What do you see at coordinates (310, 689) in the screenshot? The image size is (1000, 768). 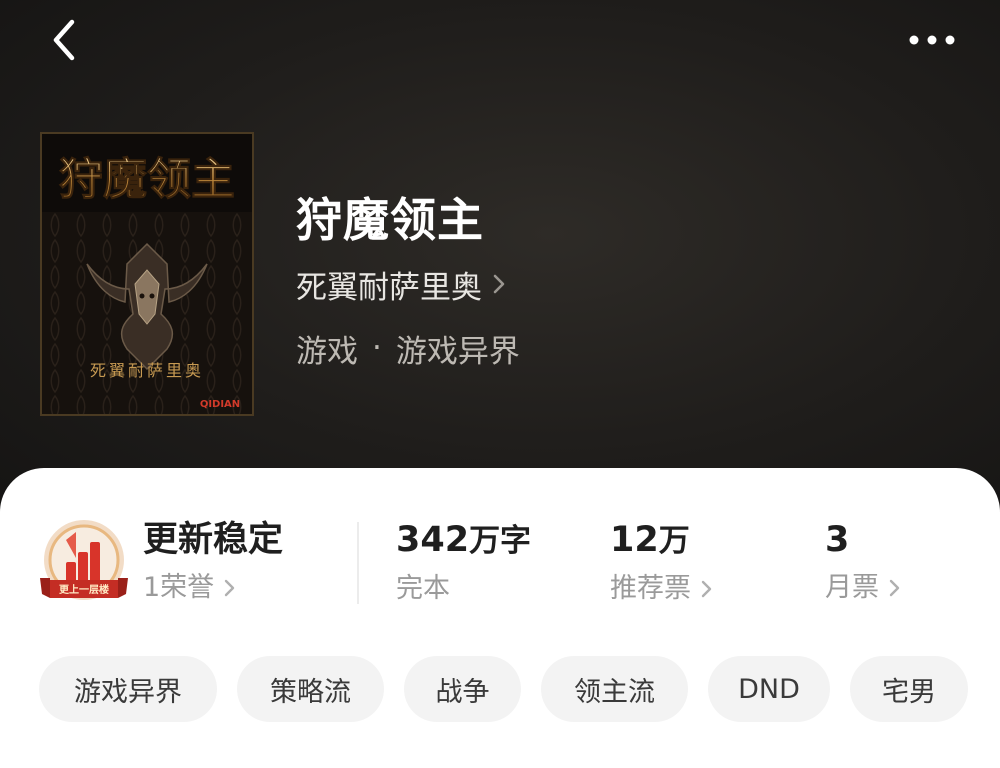 I see `tag-chip: 策略流` at bounding box center [310, 689].